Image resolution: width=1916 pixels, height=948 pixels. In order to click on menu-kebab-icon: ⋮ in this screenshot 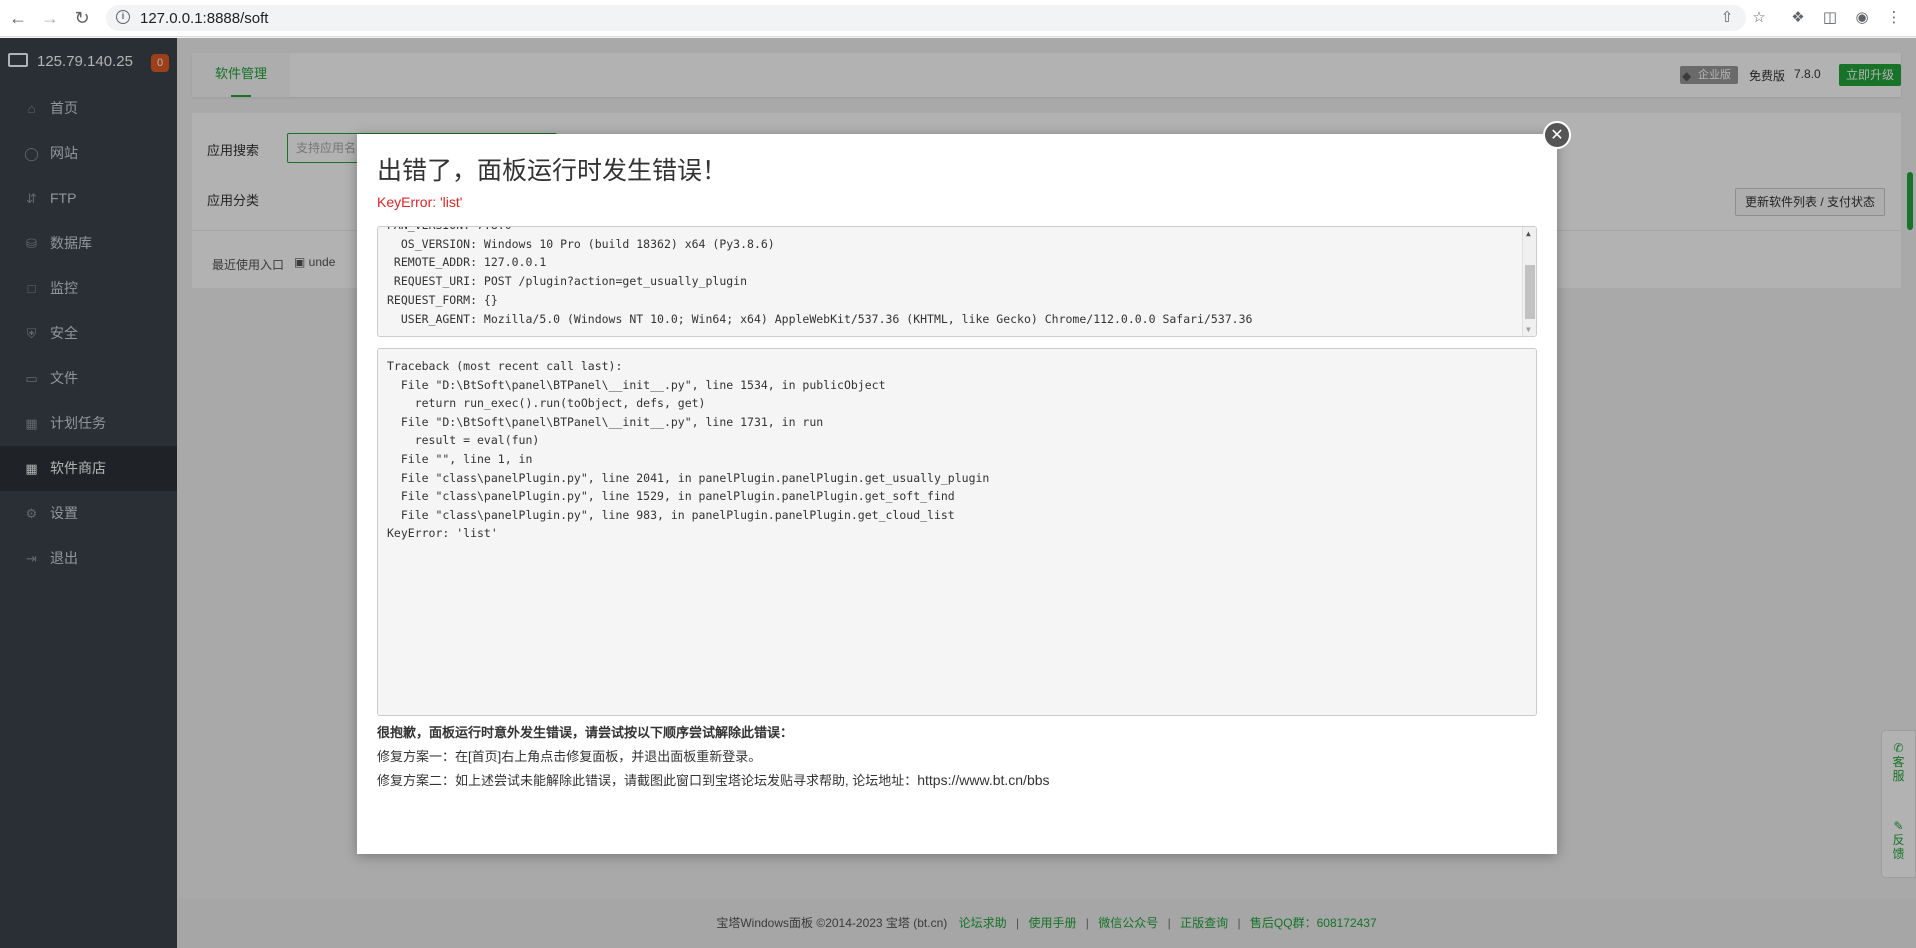, I will do `click(1894, 18)`.